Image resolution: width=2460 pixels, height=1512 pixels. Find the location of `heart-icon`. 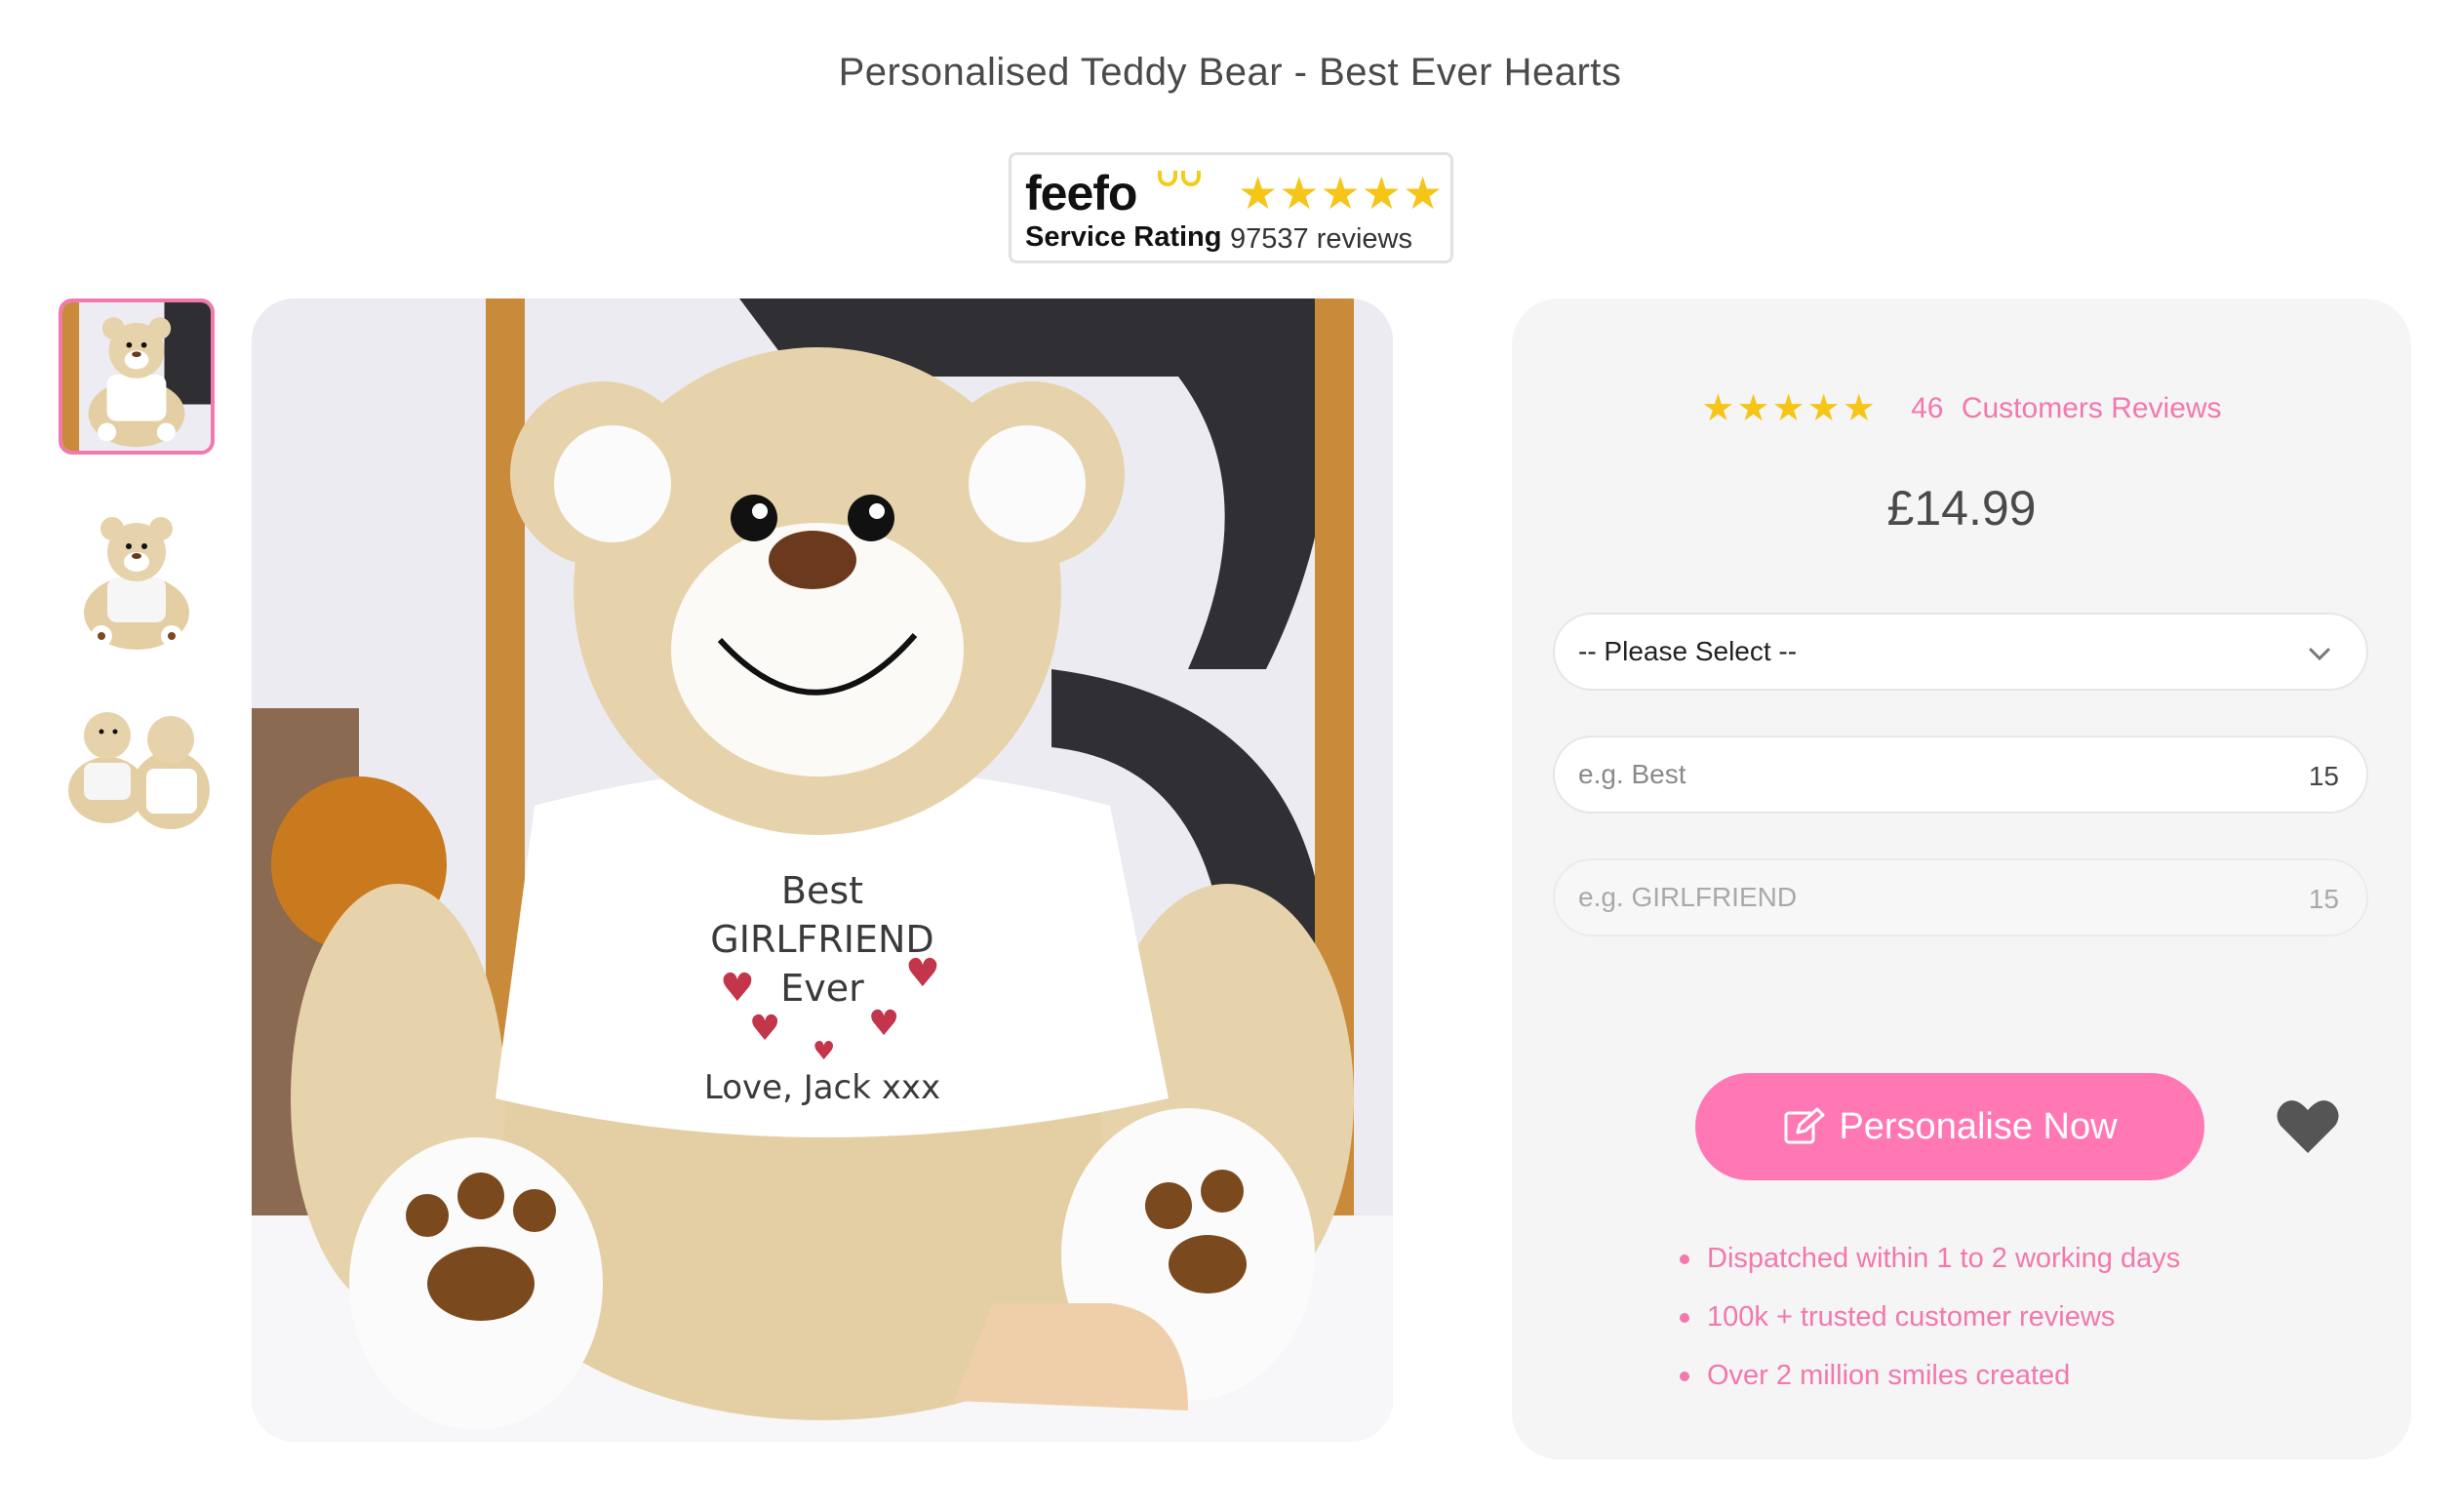

heart-icon is located at coordinates (2308, 1126).